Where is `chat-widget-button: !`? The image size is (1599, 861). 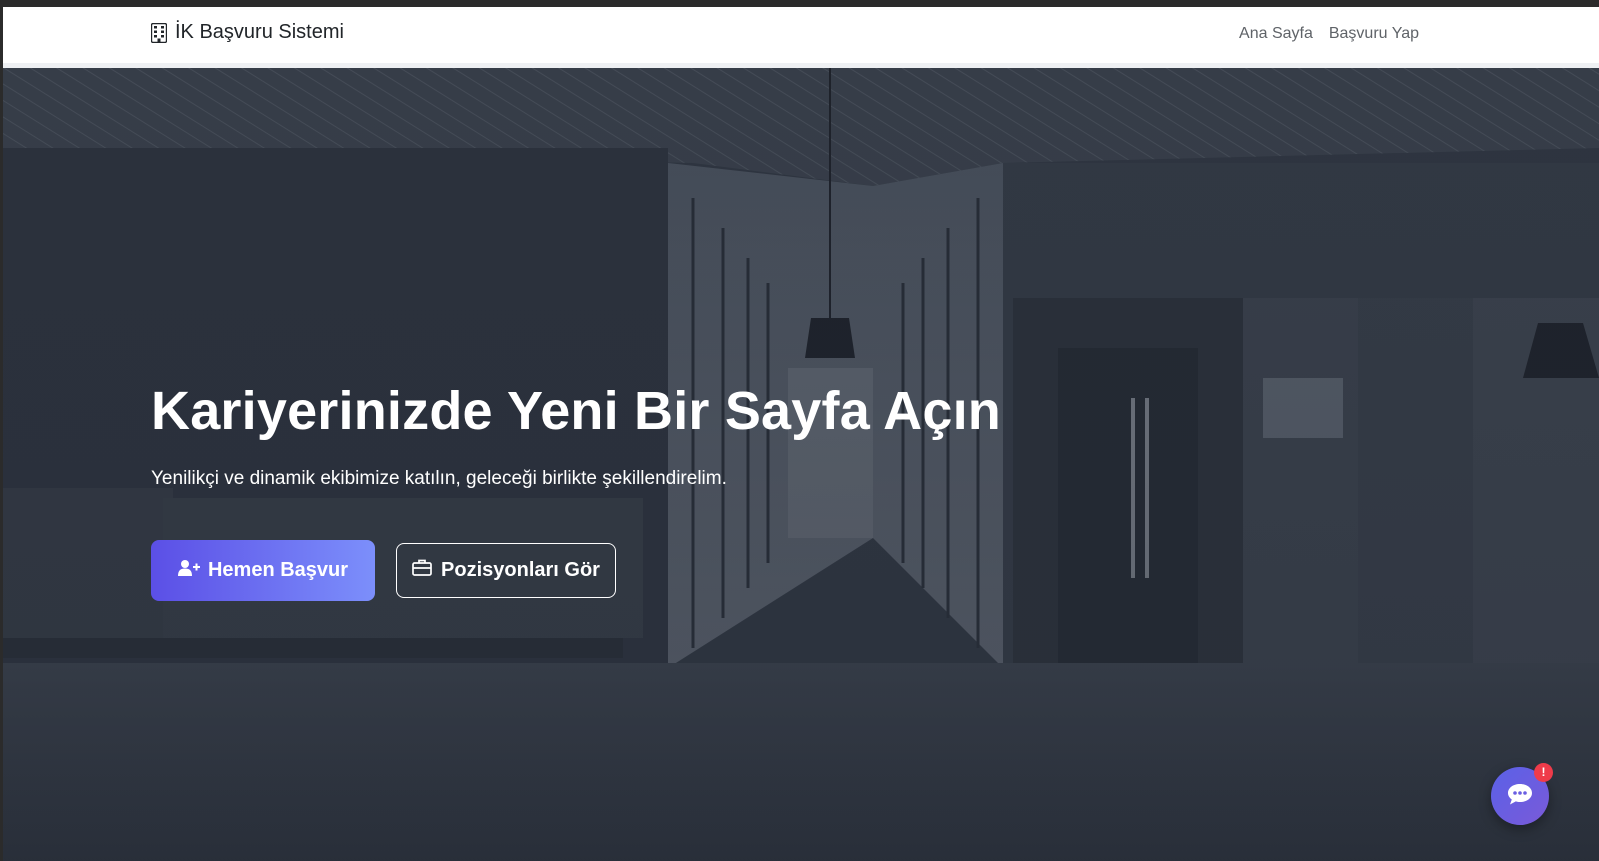
chat-widget-button: ! is located at coordinates (1522, 794).